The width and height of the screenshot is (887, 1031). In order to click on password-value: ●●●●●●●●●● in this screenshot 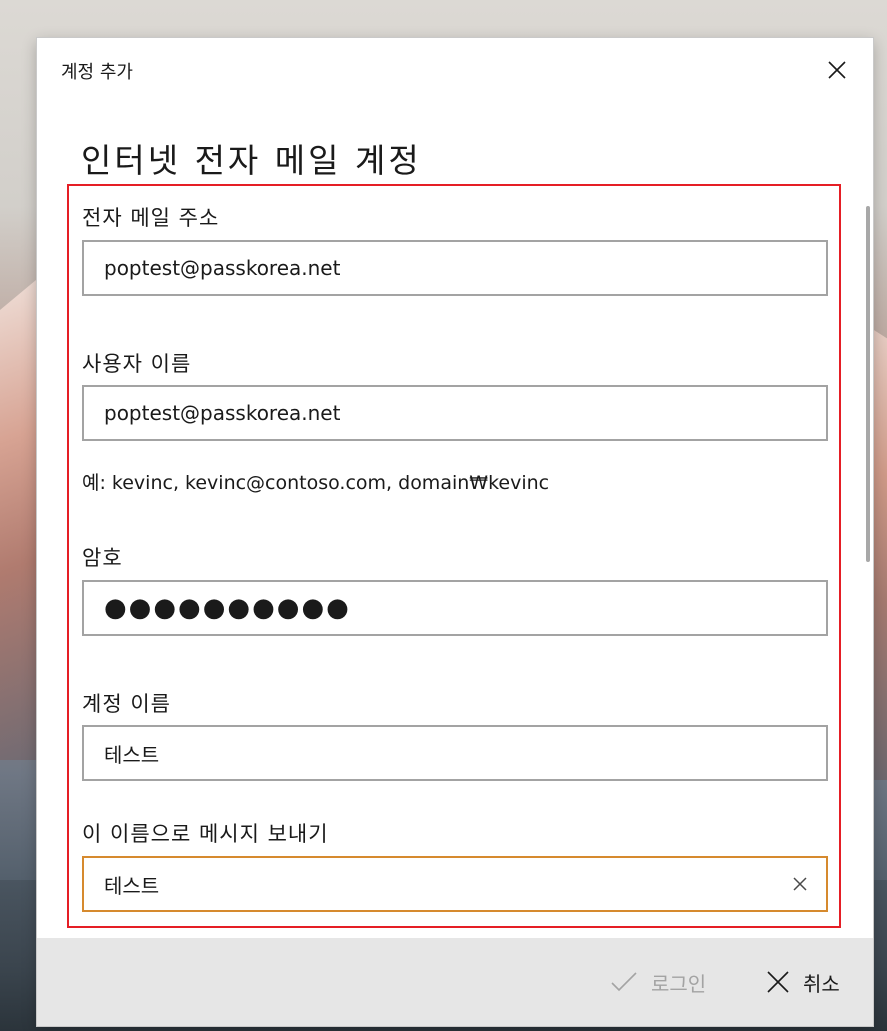, I will do `click(227, 608)`.